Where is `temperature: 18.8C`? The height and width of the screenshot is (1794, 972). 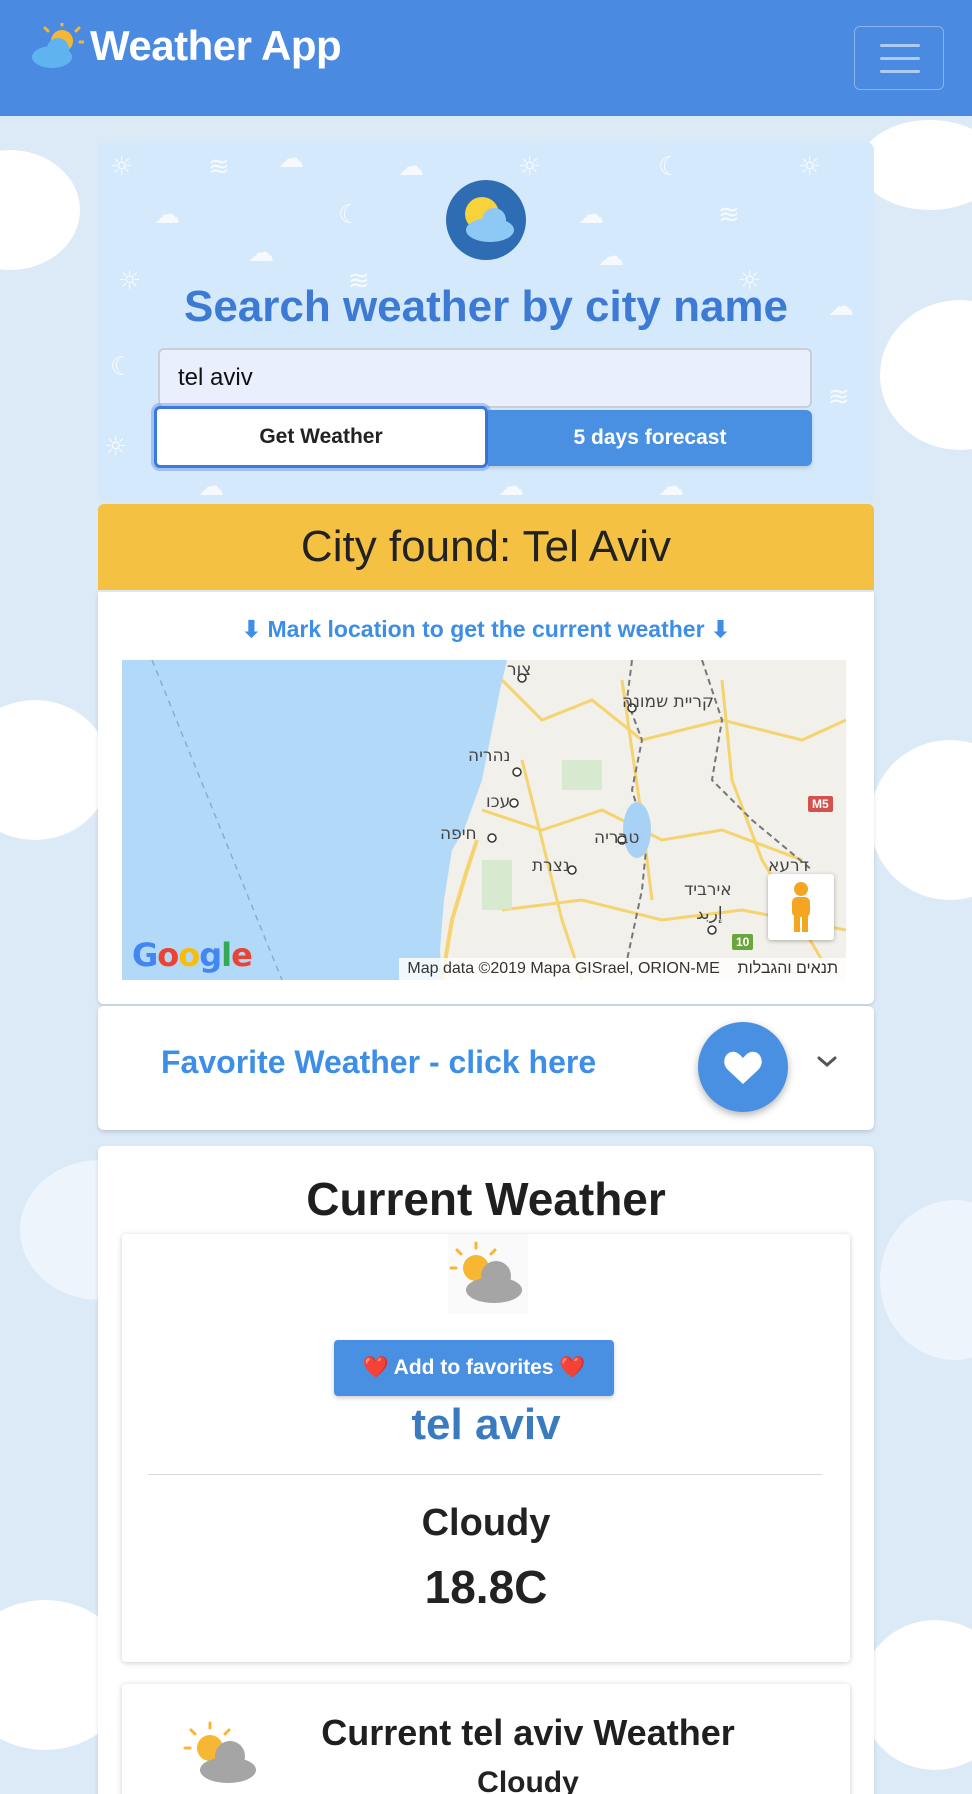 temperature: 18.8C is located at coordinates (486, 1587).